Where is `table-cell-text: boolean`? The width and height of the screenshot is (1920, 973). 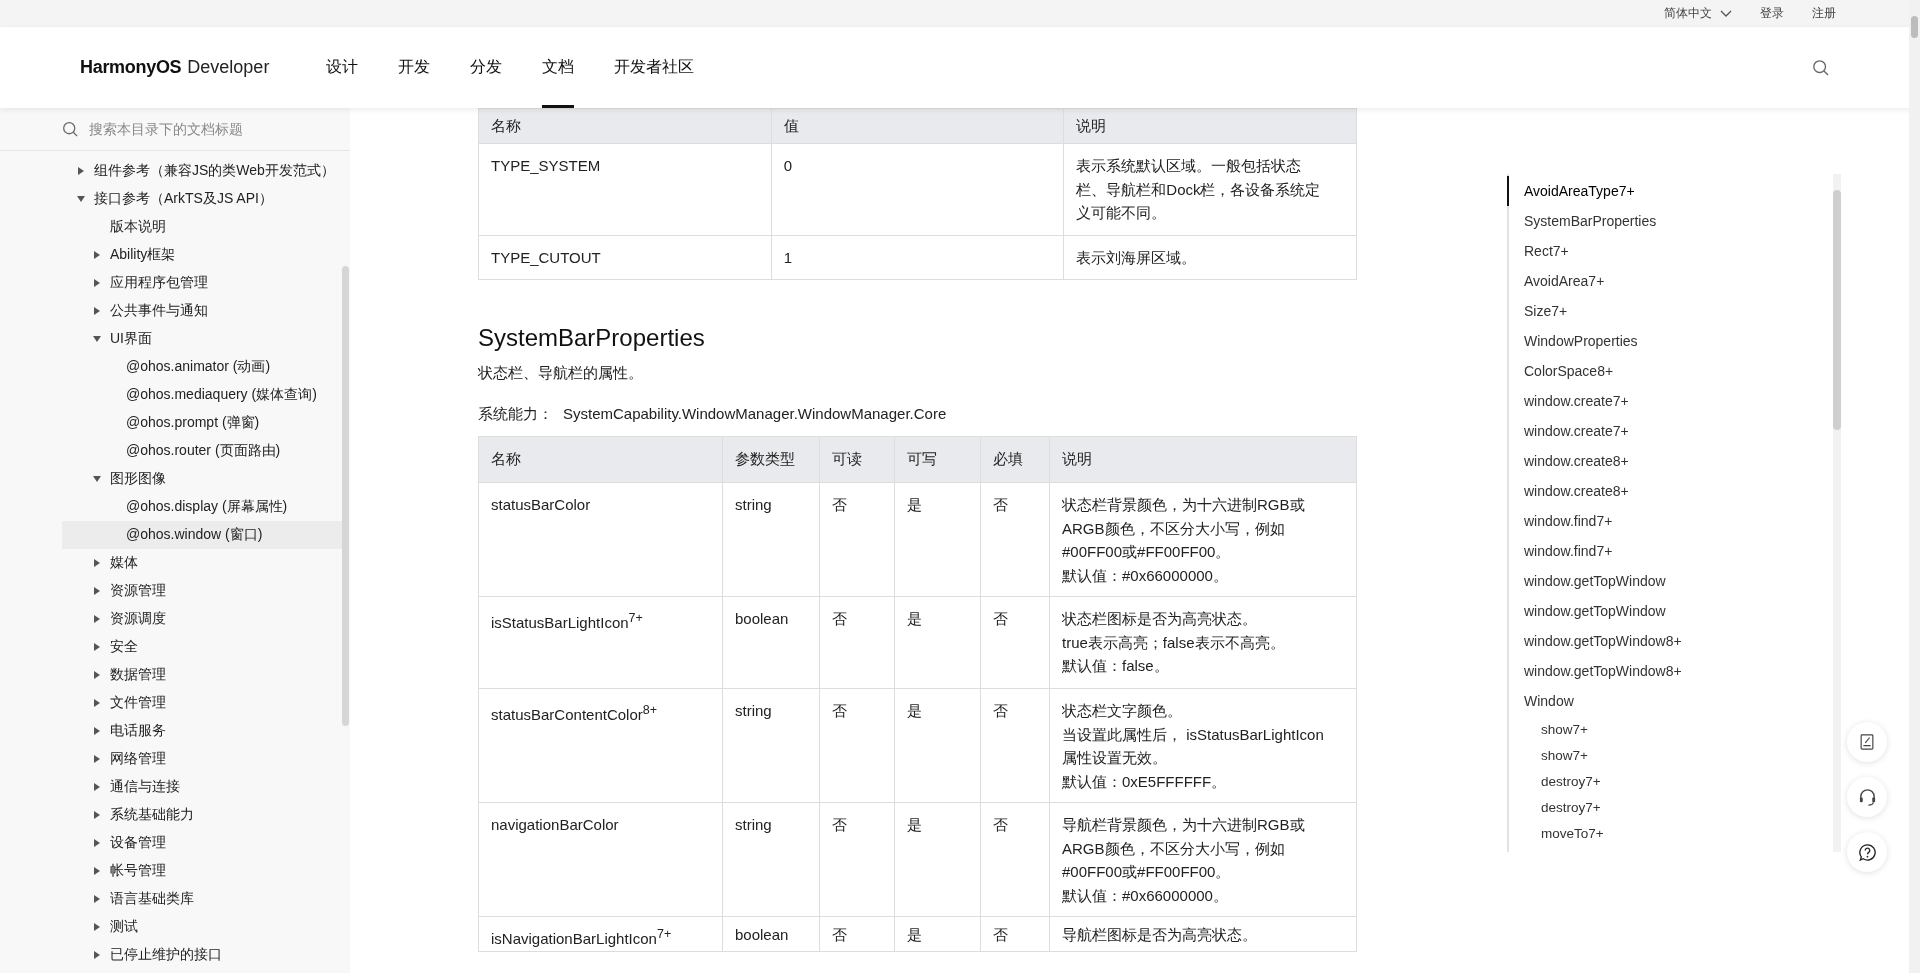 table-cell-text: boolean is located at coordinates (762, 619).